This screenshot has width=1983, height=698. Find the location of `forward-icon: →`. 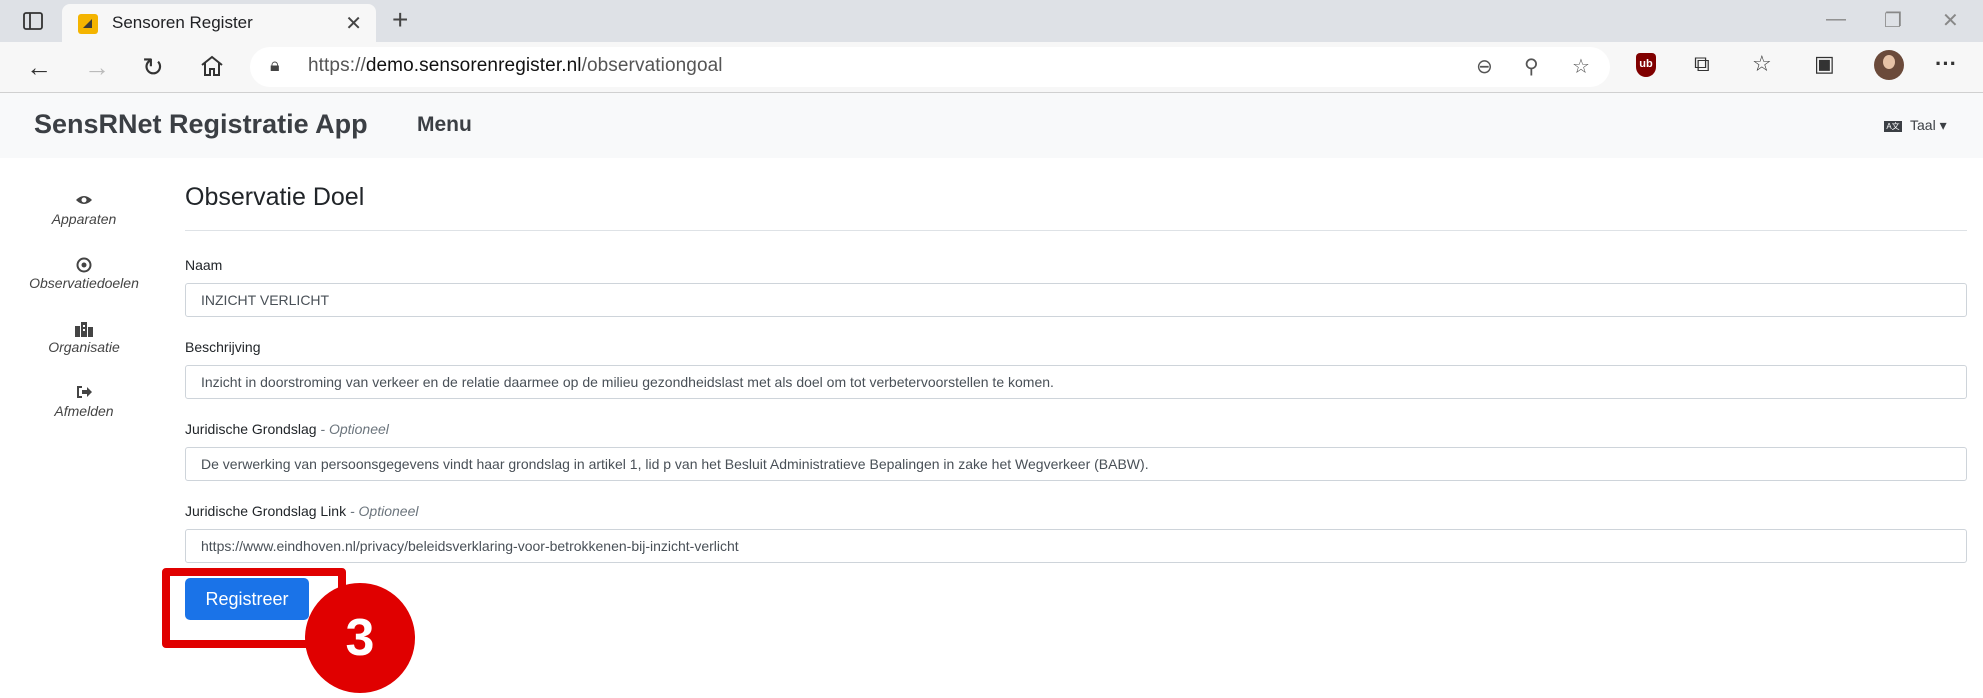

forward-icon: → is located at coordinates (97, 67).